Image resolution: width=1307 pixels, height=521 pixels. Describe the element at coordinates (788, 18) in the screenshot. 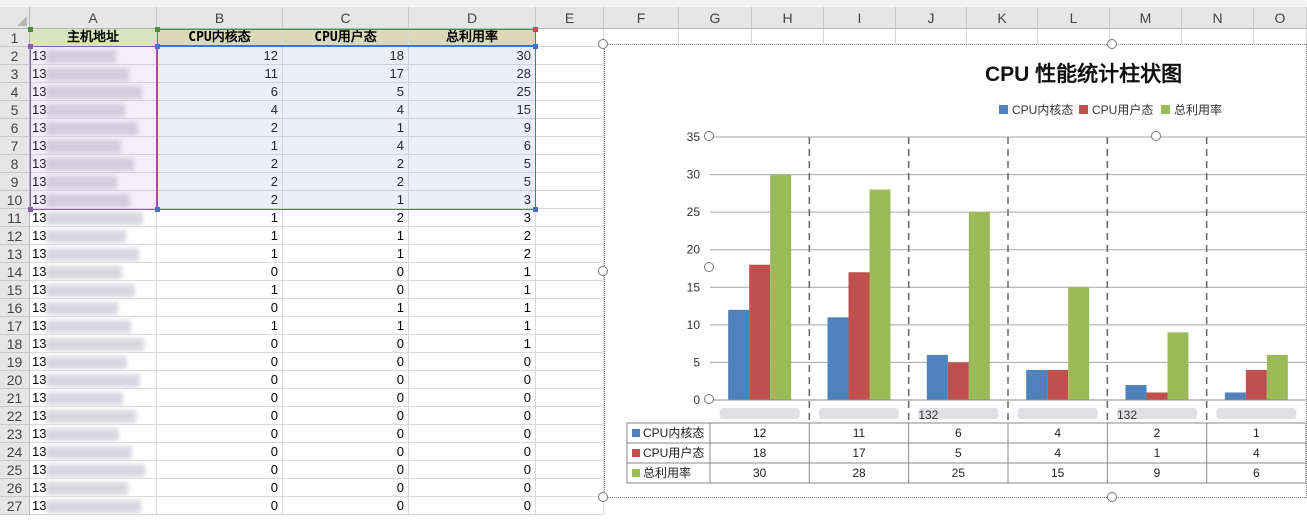

I see `column-header: H` at that location.